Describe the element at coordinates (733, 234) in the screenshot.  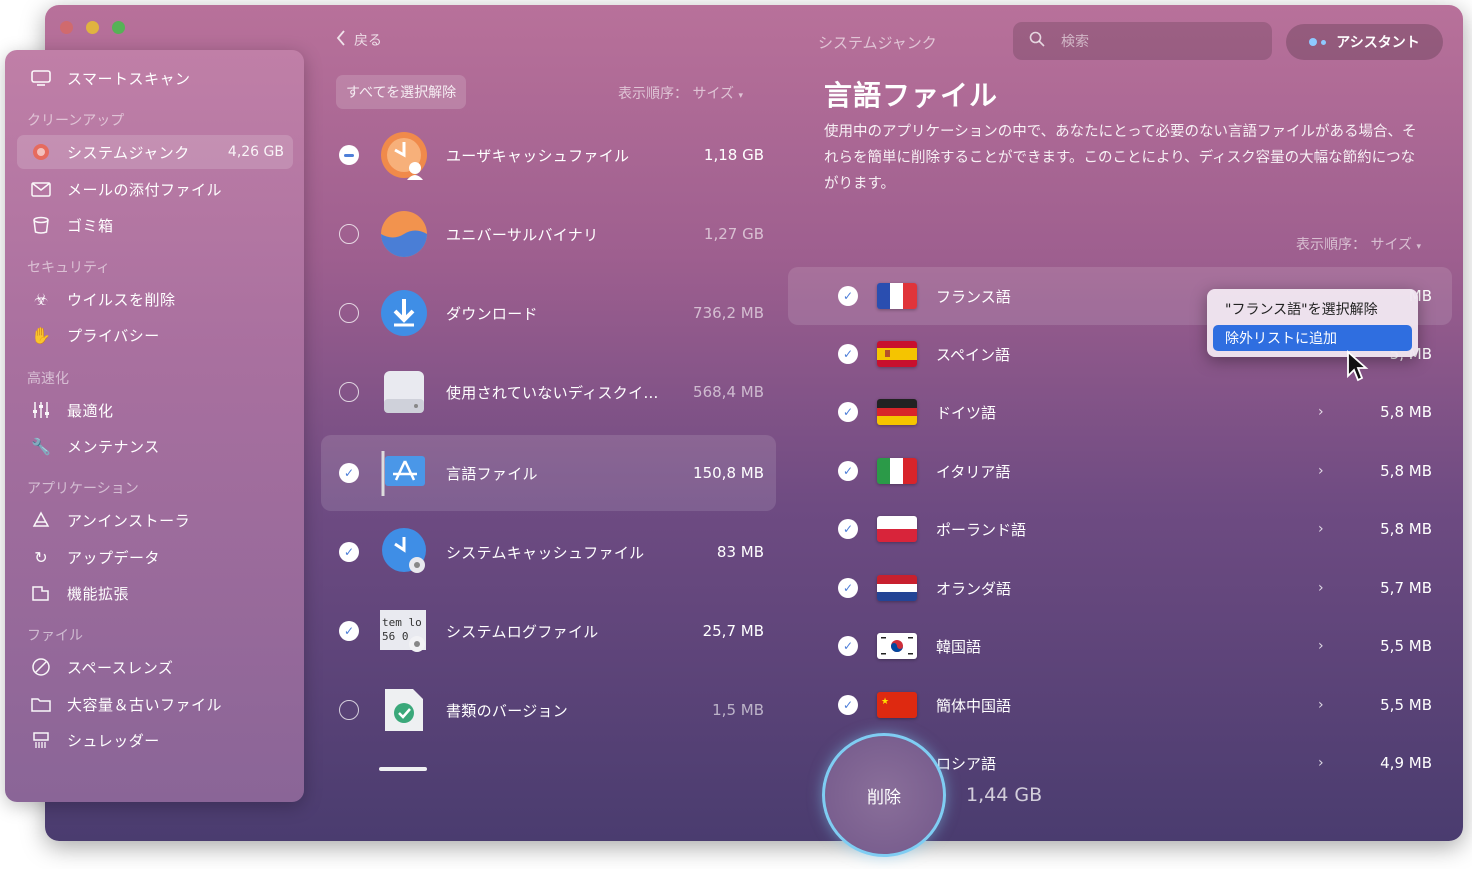
I see `item-size: 1,27 GB` at that location.